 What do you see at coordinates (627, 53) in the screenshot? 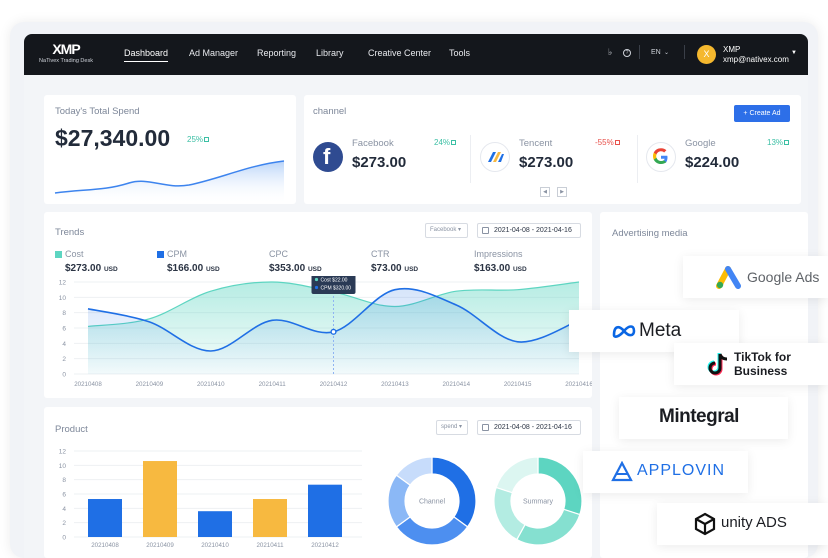
I see `help-icon: ?` at bounding box center [627, 53].